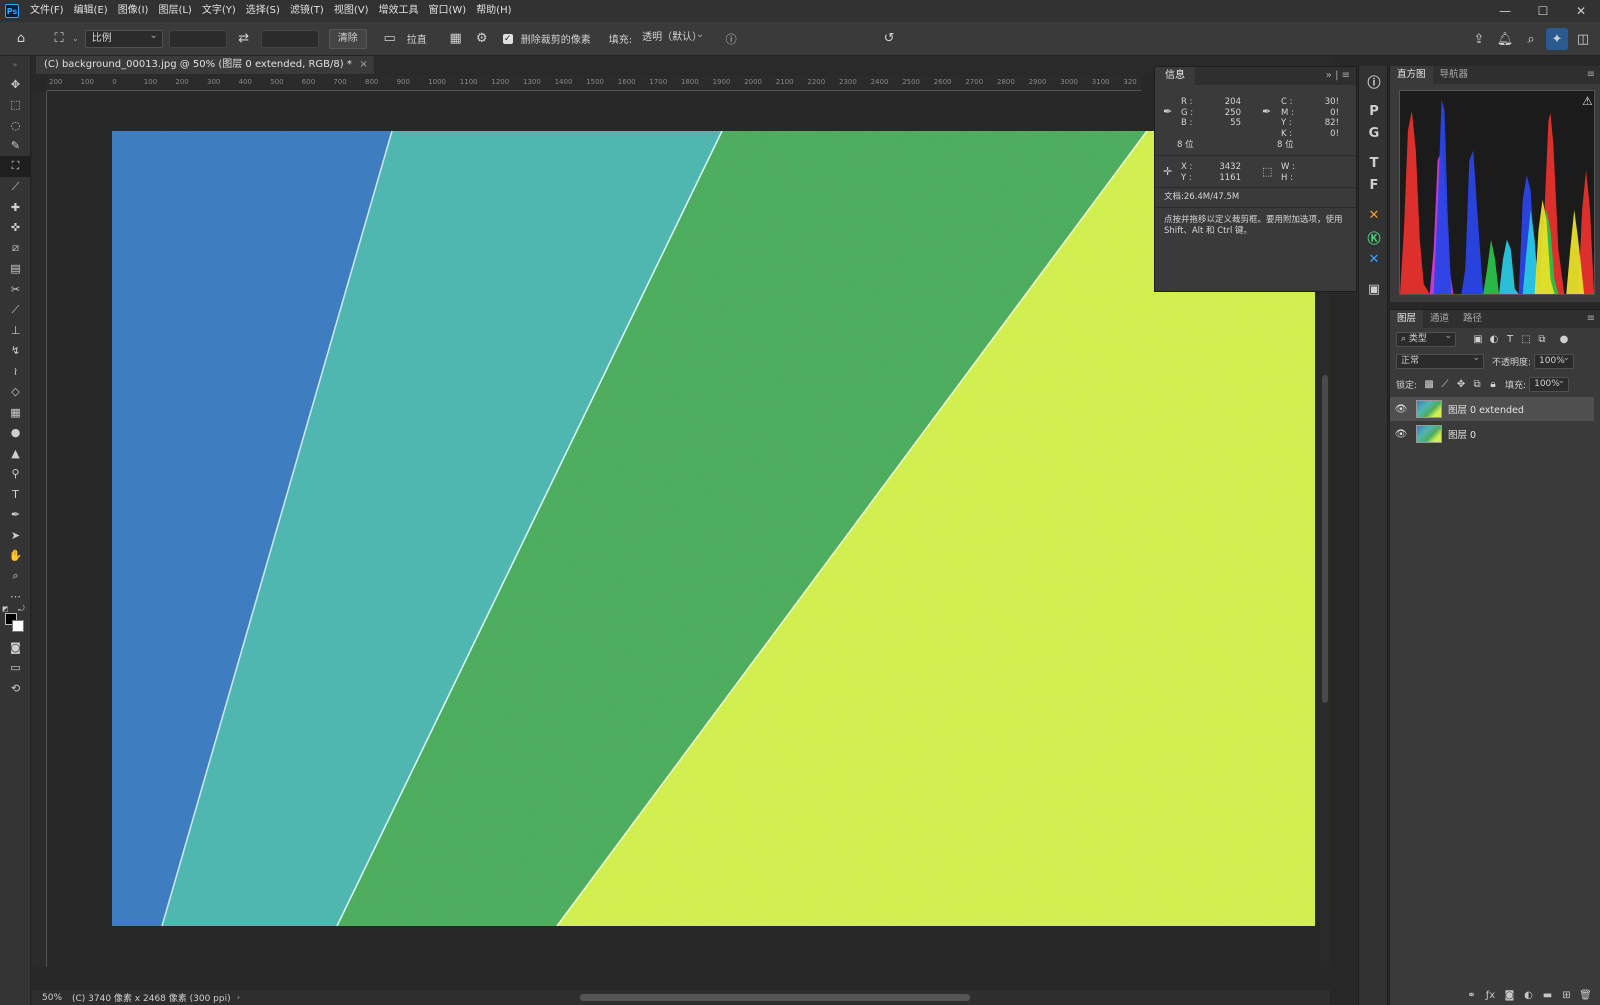 This screenshot has height=1005, width=1600. What do you see at coordinates (15, 228) in the screenshot?
I see `spot-healing-tool-icon: ✜` at bounding box center [15, 228].